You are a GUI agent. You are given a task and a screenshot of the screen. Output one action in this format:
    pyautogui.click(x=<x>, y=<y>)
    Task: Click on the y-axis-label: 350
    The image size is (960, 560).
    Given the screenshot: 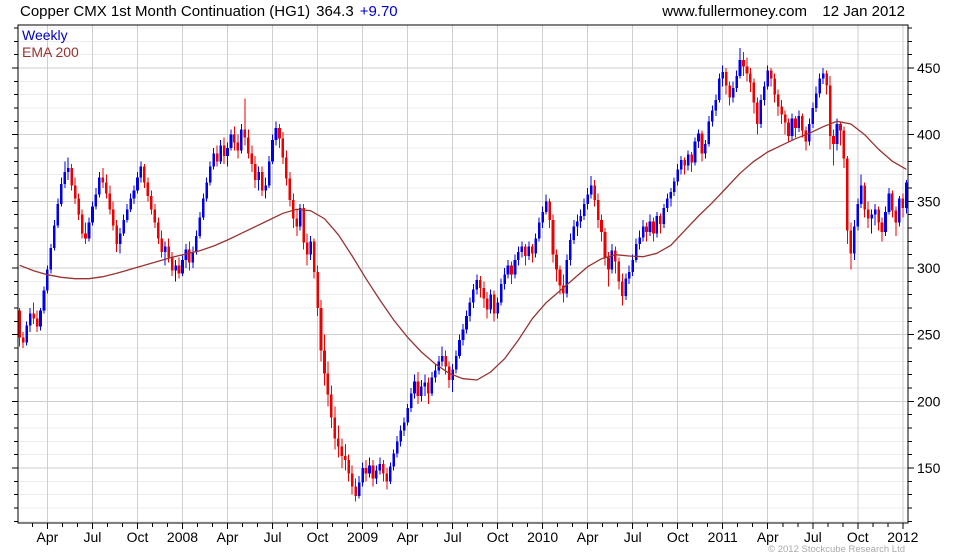 What is the action you would take?
    pyautogui.click(x=929, y=201)
    